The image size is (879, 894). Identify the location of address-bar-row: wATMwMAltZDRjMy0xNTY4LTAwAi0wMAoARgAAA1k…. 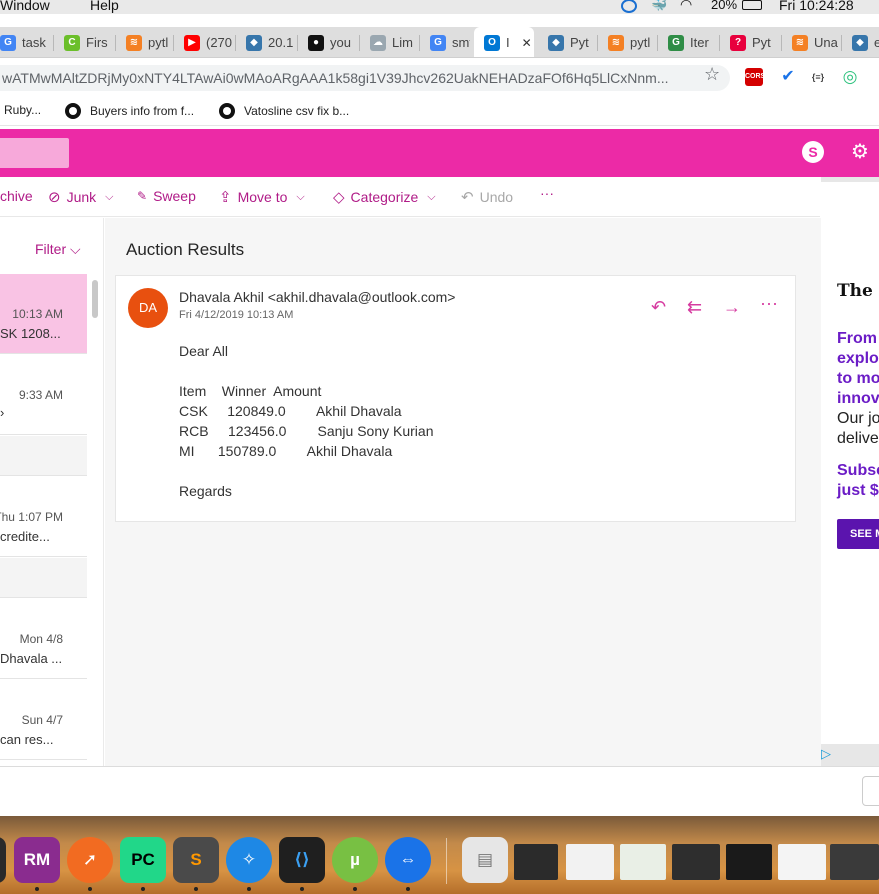
(439, 77).